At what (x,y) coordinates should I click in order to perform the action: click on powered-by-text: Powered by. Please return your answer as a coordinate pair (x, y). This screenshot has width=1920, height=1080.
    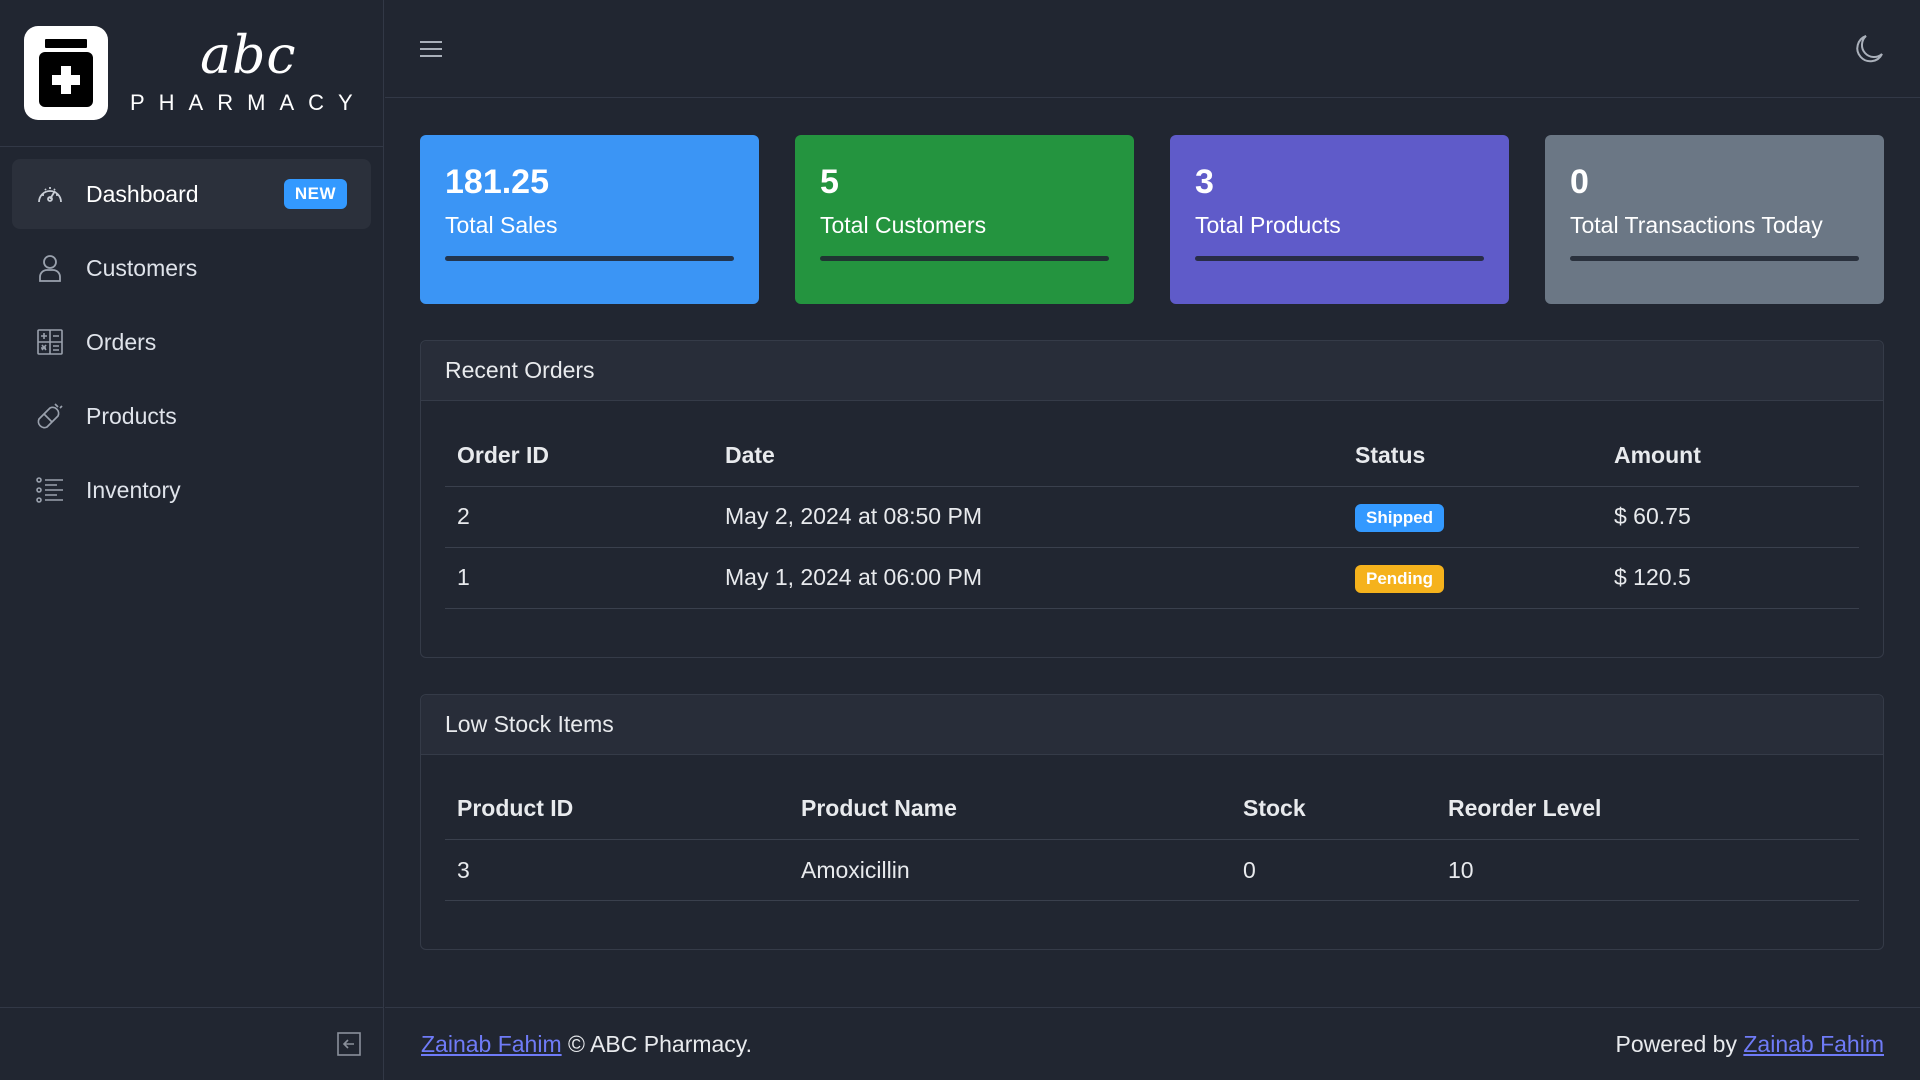
    Looking at the image, I should click on (1679, 1043).